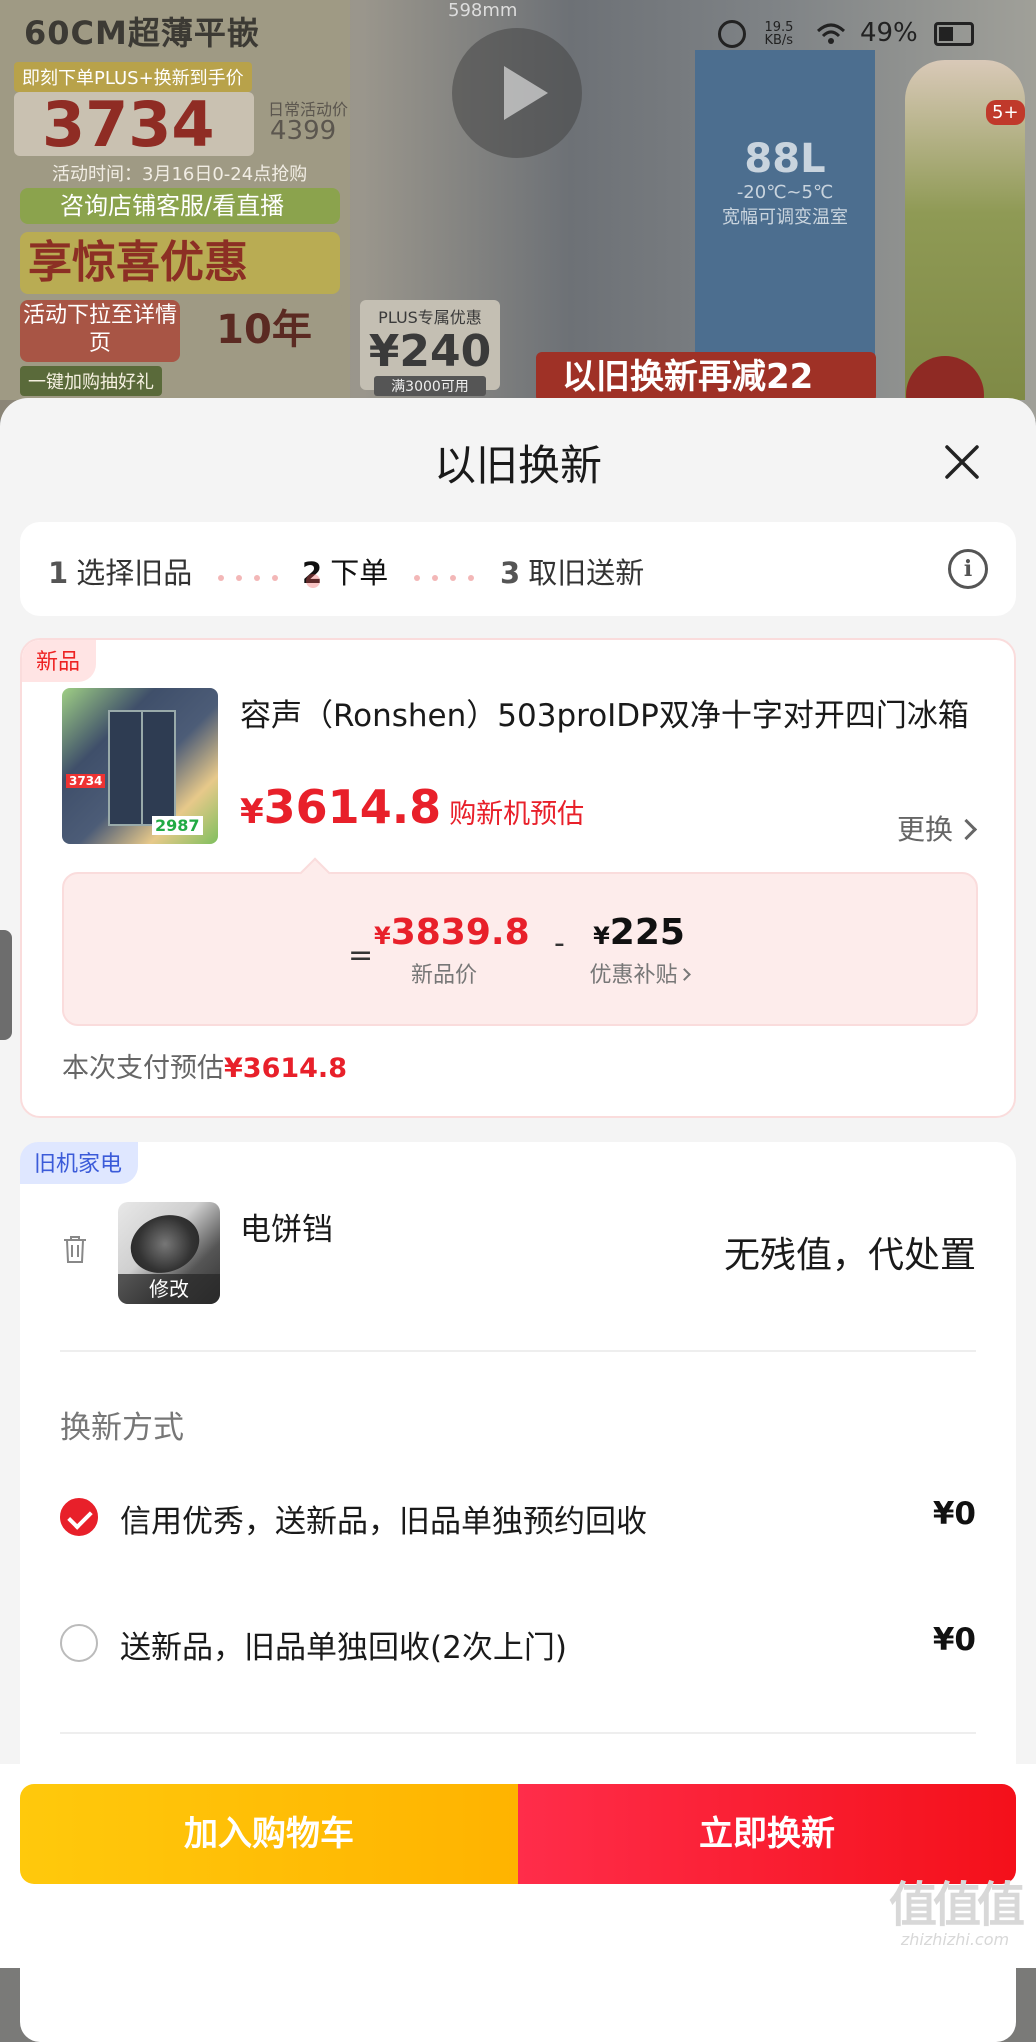 This screenshot has width=1036, height=2042. What do you see at coordinates (269, 1834) in the screenshot?
I see `add-to-cart-button: 加入购物车` at bounding box center [269, 1834].